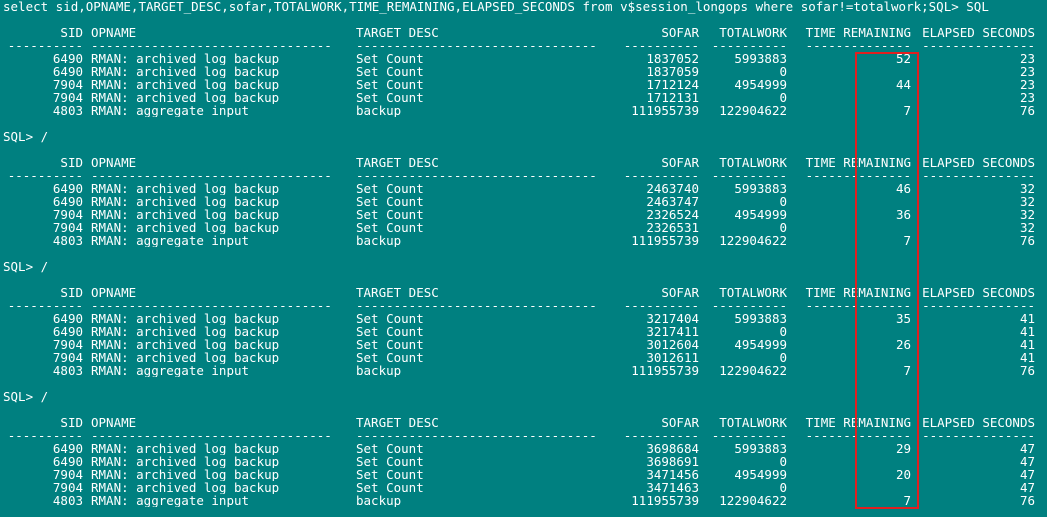 The image size is (1047, 517). I want to click on cell-sid: 6490, so click(67, 448).